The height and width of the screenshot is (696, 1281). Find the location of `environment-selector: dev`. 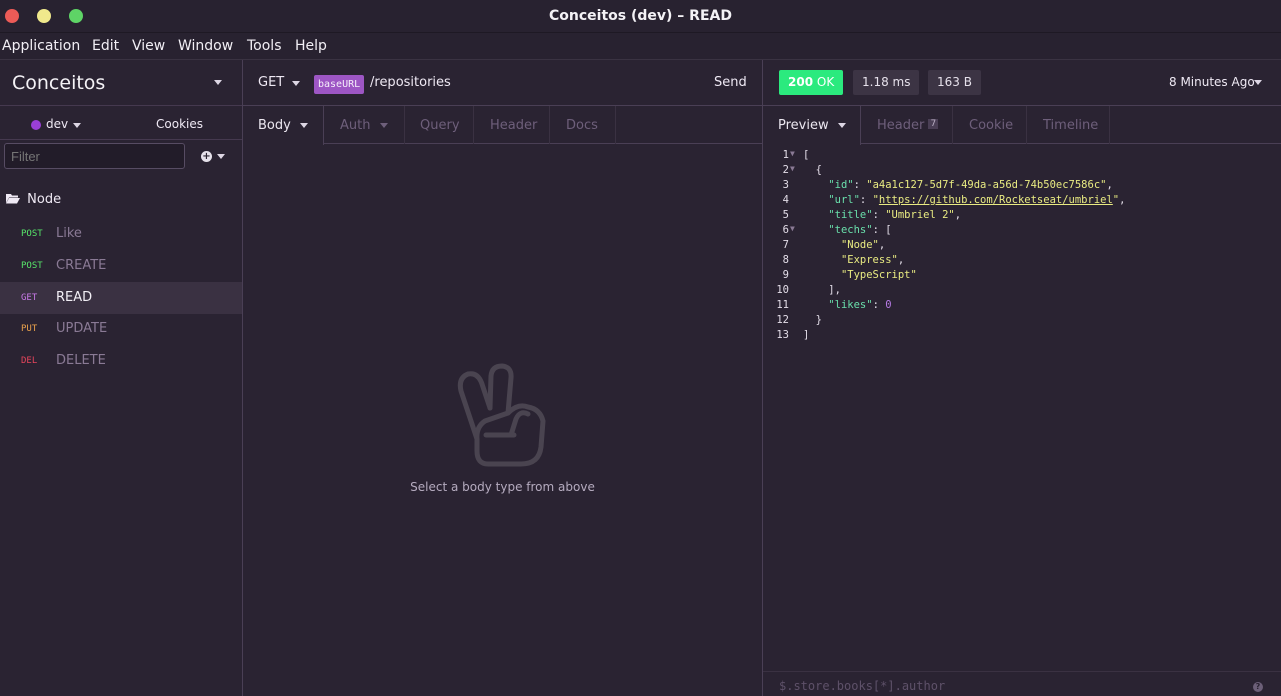

environment-selector: dev is located at coordinates (57, 124).